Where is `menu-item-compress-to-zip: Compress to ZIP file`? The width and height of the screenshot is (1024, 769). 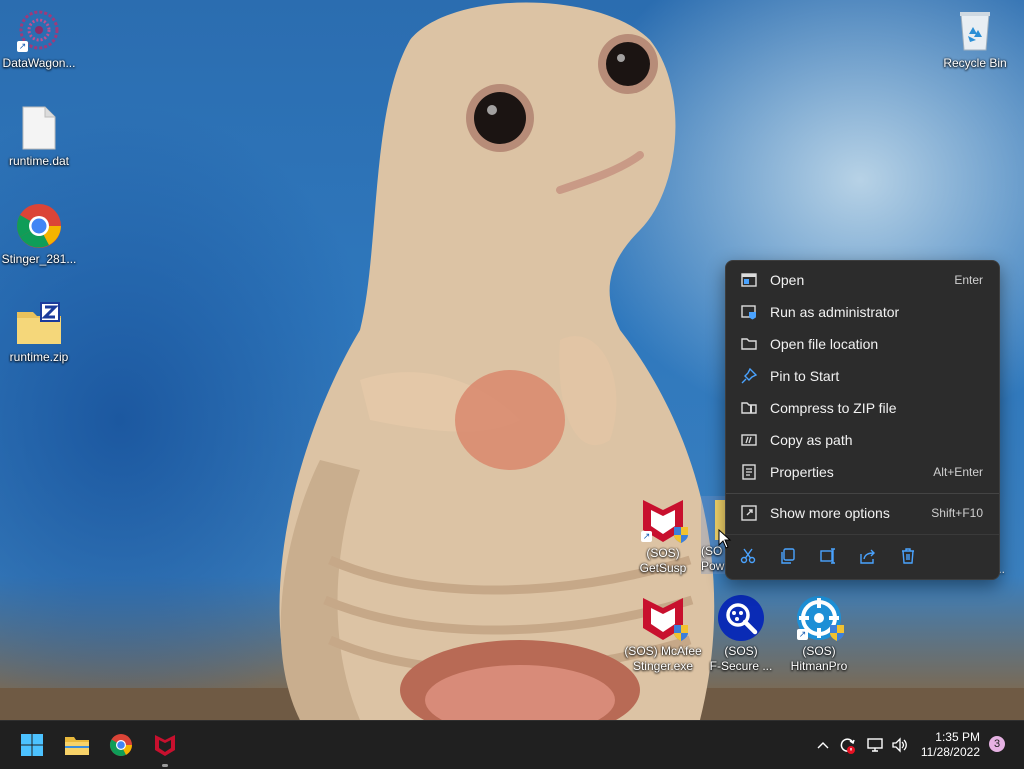
menu-item-compress-to-zip: Compress to ZIP file is located at coordinates (862, 408).